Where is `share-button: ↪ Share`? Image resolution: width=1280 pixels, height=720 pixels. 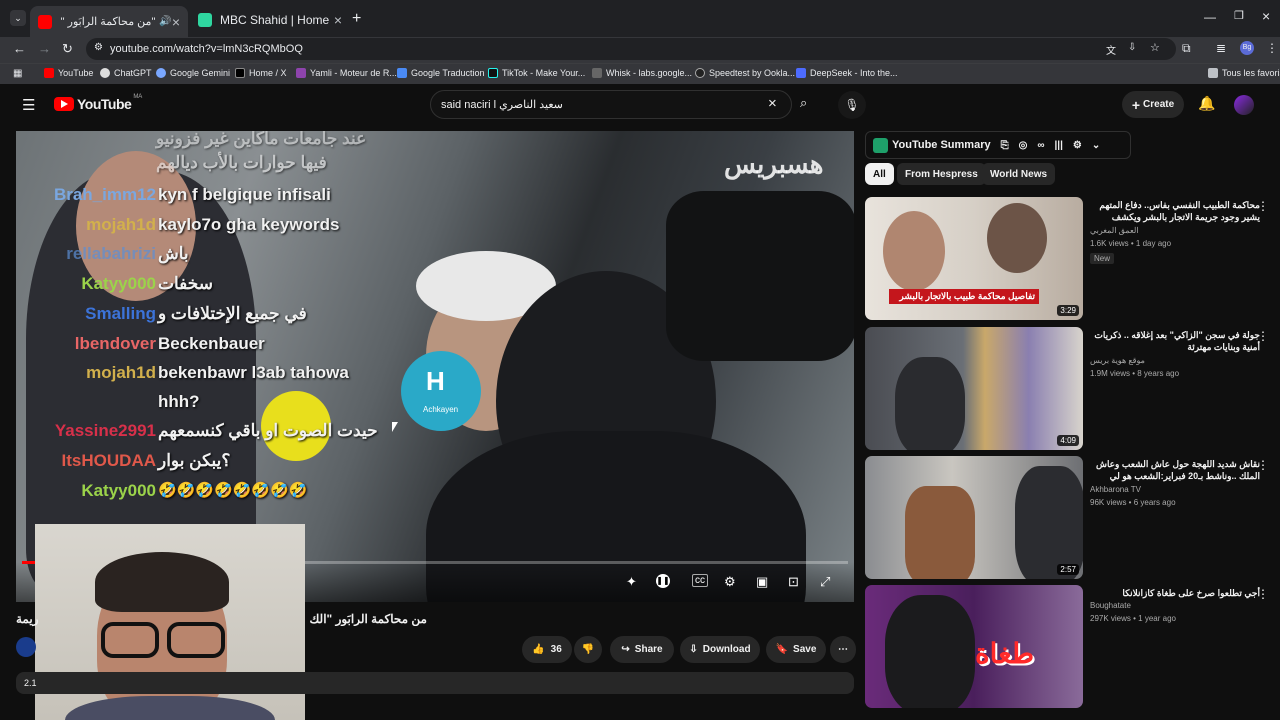
share-button: ↪ Share is located at coordinates (642, 649).